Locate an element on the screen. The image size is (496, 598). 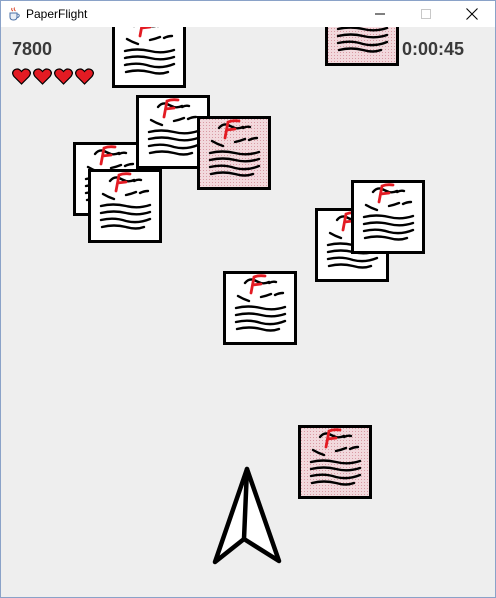
minimize-icon is located at coordinates (380, 14).